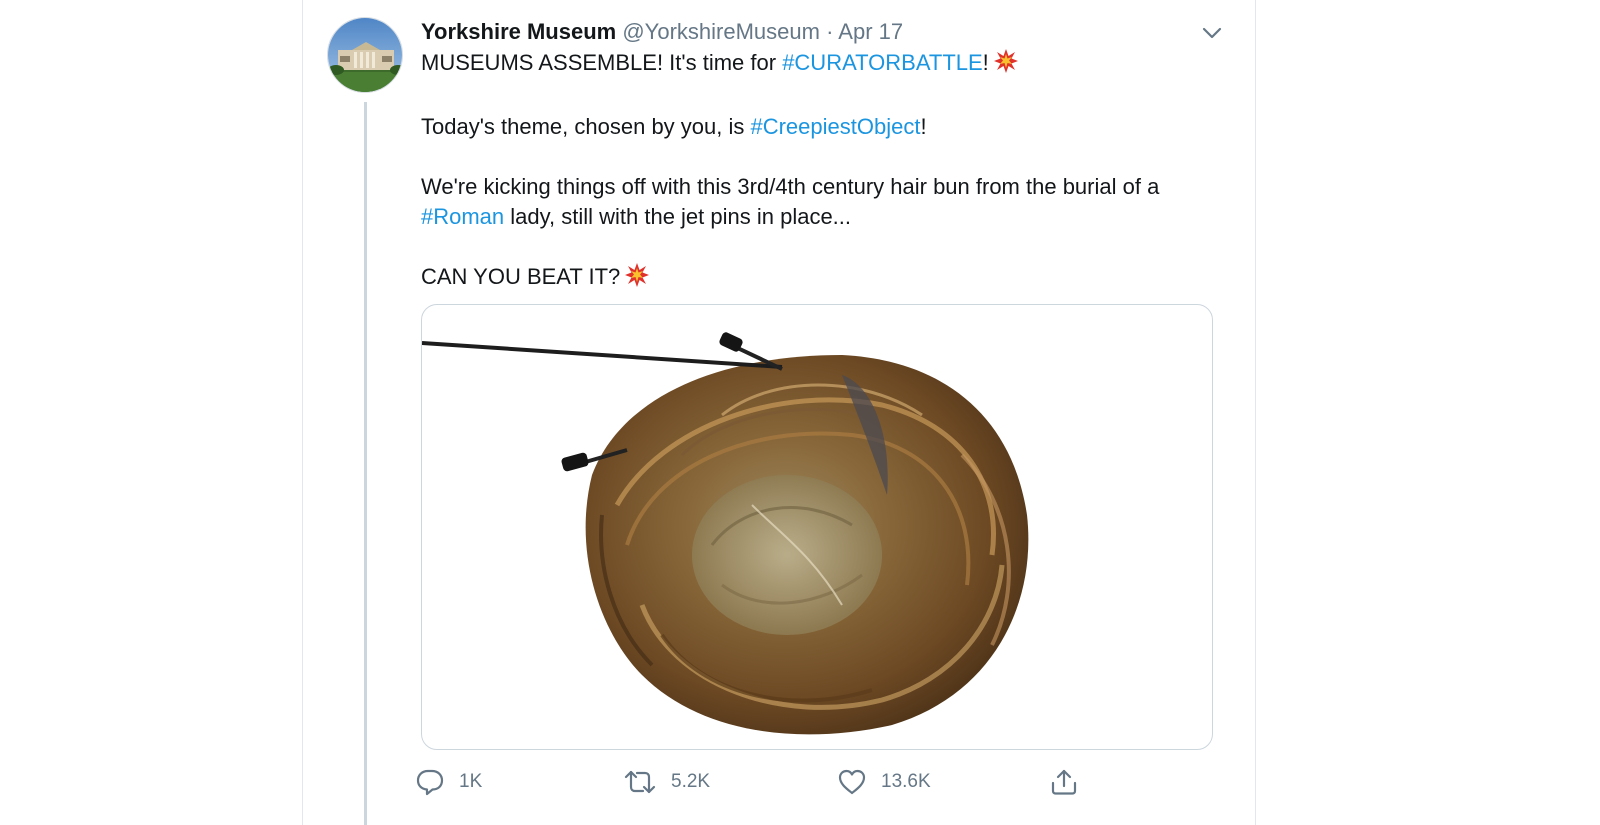 This screenshot has height=825, width=1600. Describe the element at coordinates (518, 31) in the screenshot. I see `author-display-name: Yorkshire Museum` at that location.